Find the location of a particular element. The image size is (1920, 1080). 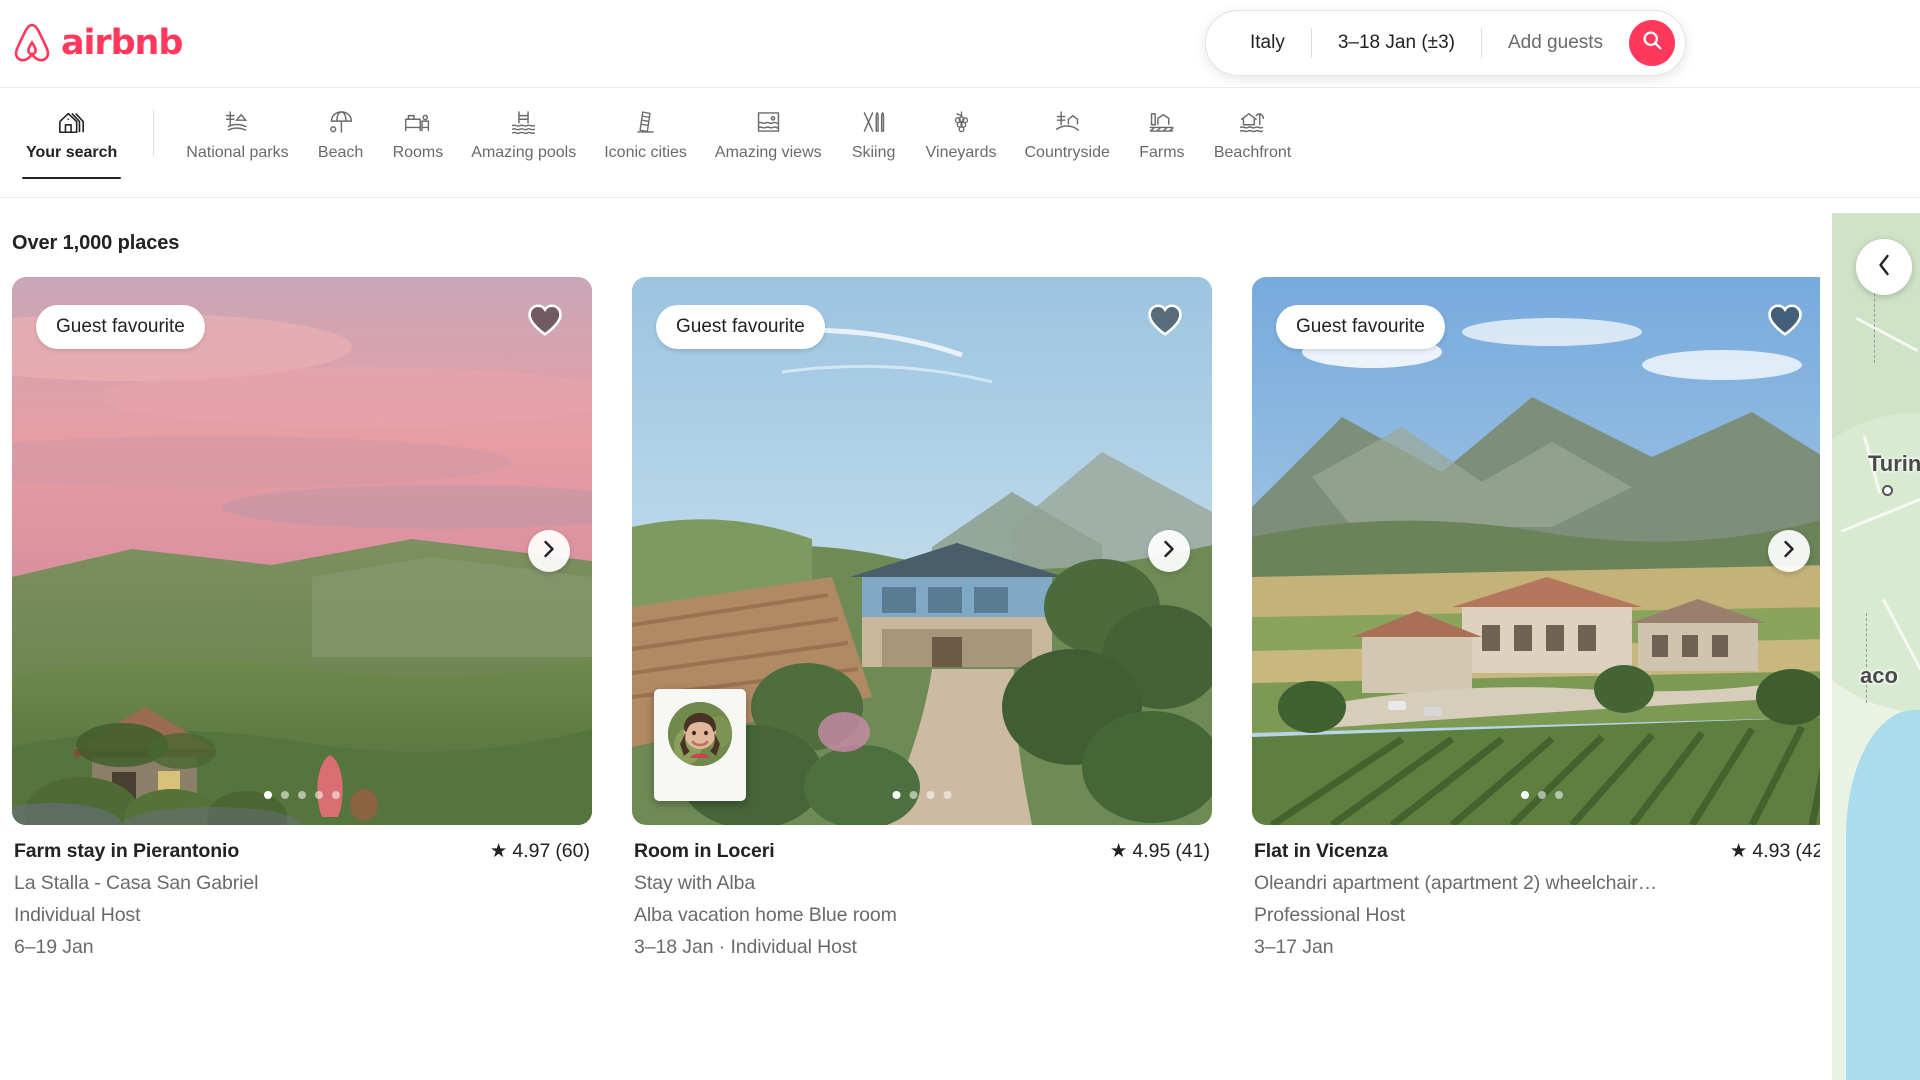

category-countryside: Countryside is located at coordinates (1066, 131).